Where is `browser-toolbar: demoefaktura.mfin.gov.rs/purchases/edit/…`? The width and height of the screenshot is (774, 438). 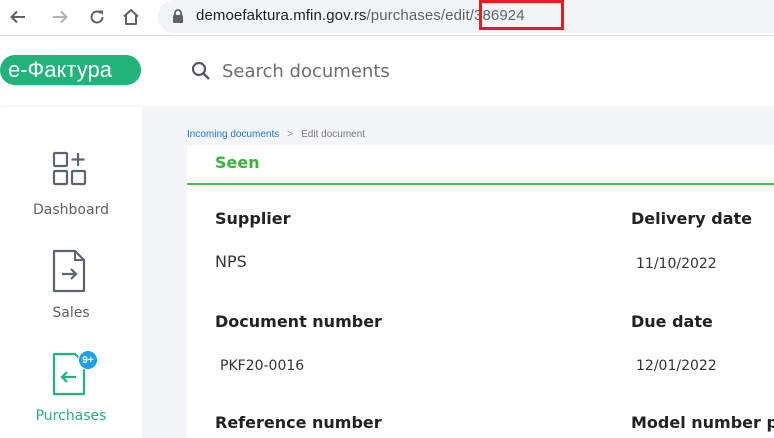 browser-toolbar: demoefaktura.mfin.gov.rs/purchases/edit/… is located at coordinates (387, 18).